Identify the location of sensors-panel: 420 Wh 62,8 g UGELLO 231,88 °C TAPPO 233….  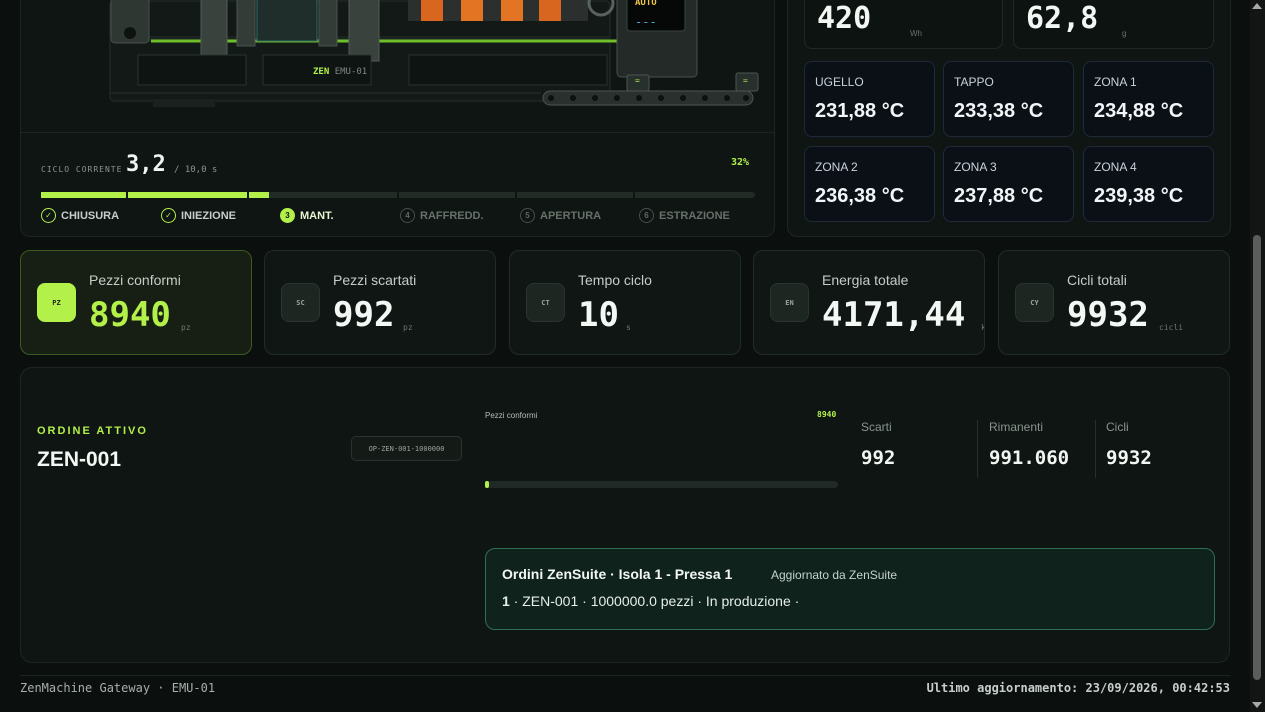
(1009, 118).